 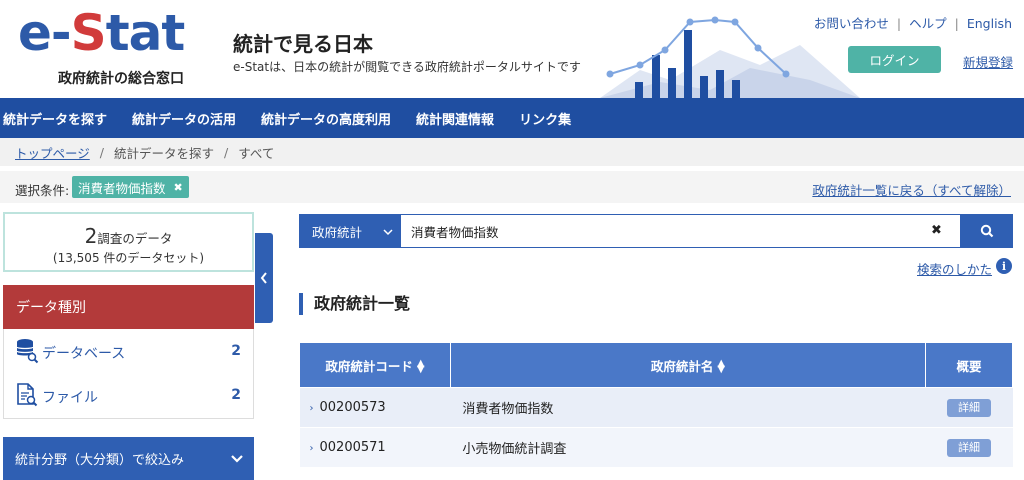 I want to click on search-input, so click(x=679, y=231).